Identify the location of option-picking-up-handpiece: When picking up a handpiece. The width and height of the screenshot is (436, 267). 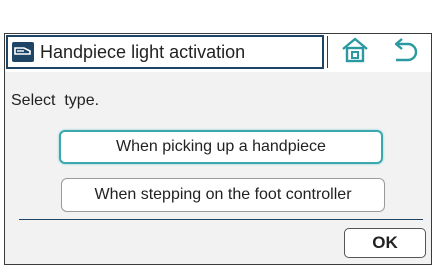
(221, 147).